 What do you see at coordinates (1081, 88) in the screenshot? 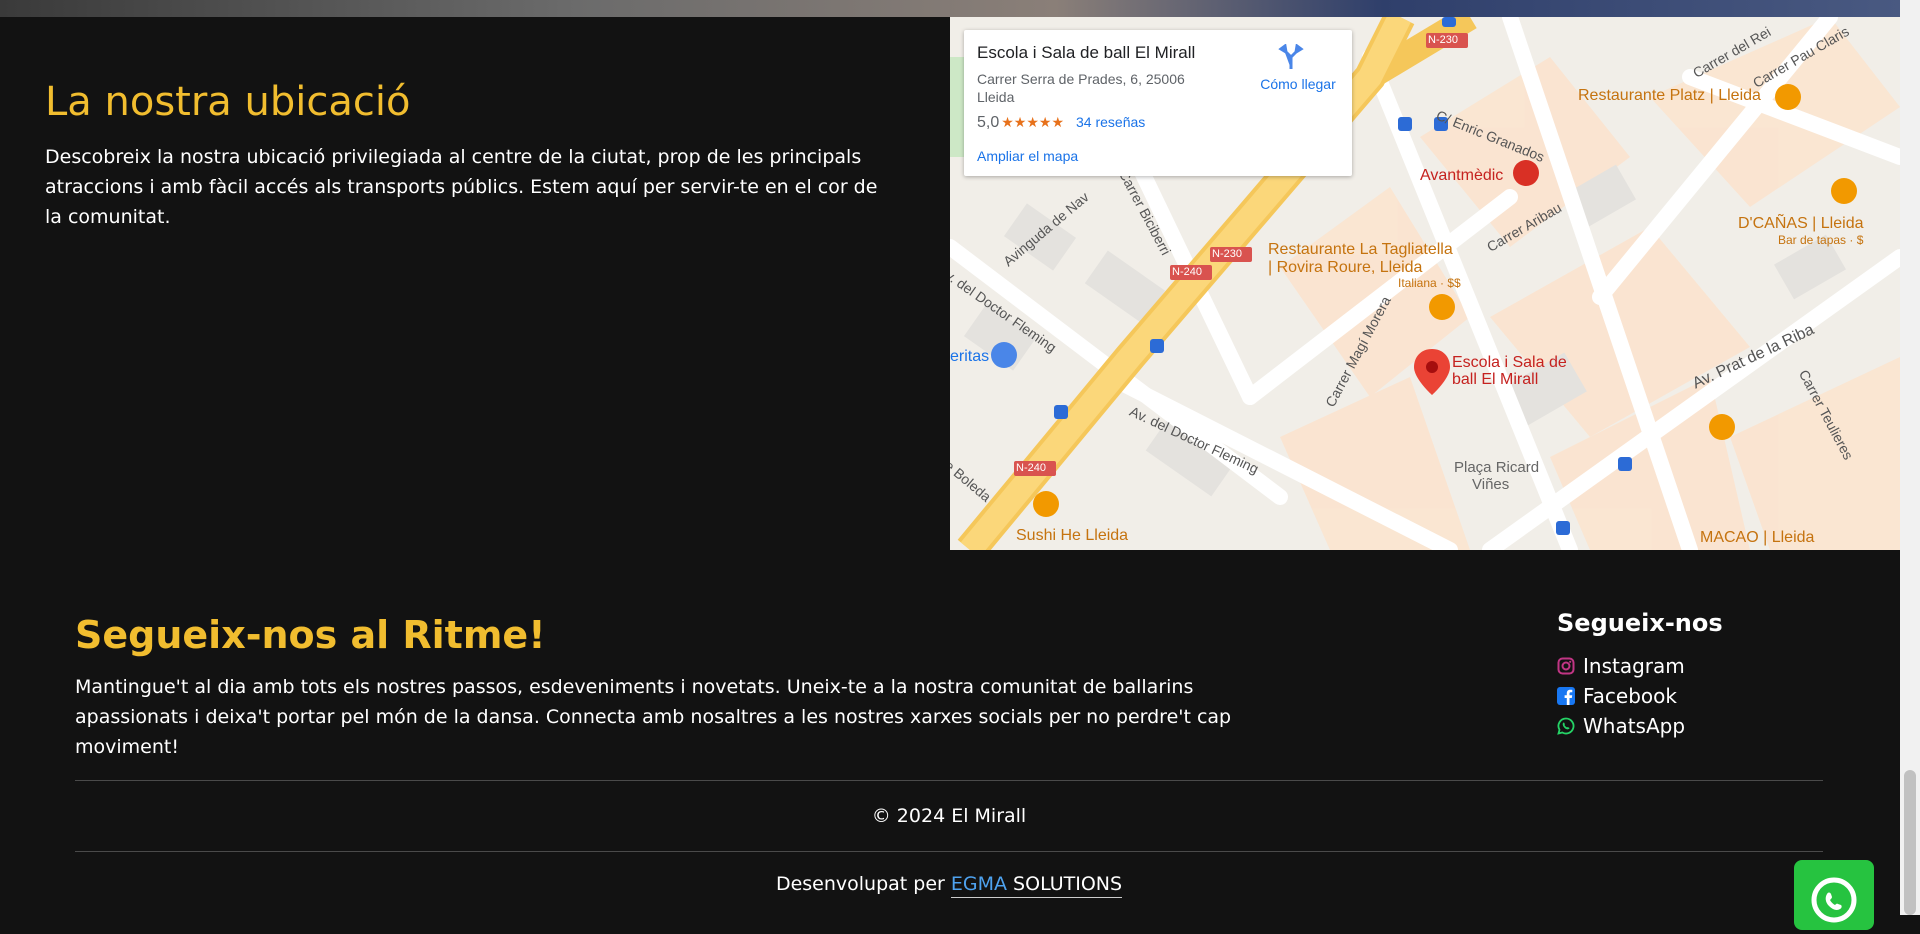
I see `map-address: Carrer Serra de Prades, 6, 25006 Lleida` at bounding box center [1081, 88].